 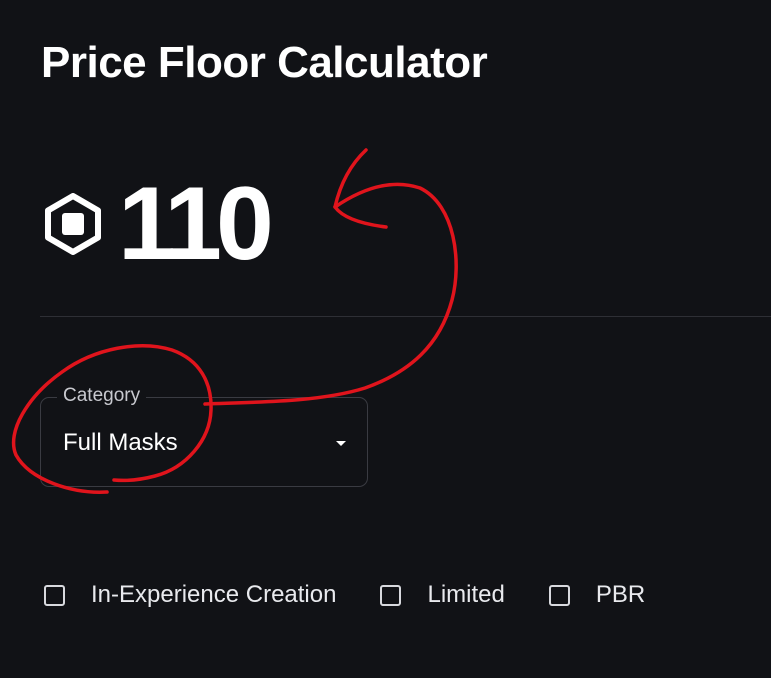 I want to click on limited-label: Limited, so click(x=466, y=594).